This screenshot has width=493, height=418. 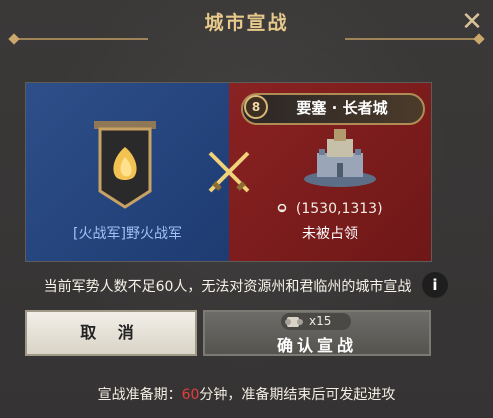 What do you see at coordinates (316, 345) in the screenshot?
I see `confirm-label: 确认宣战` at bounding box center [316, 345].